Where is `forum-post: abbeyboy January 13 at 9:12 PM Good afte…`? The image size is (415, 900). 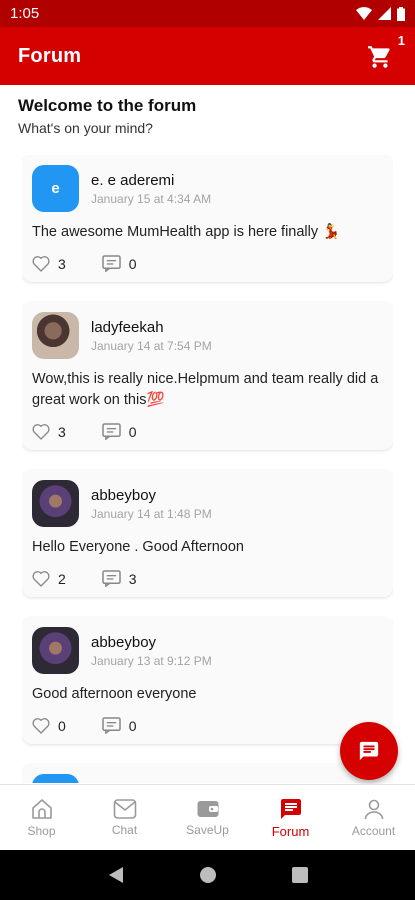
forum-post: abbeyboy January 13 at 9:12 PM Good afte… is located at coordinates (207, 680).